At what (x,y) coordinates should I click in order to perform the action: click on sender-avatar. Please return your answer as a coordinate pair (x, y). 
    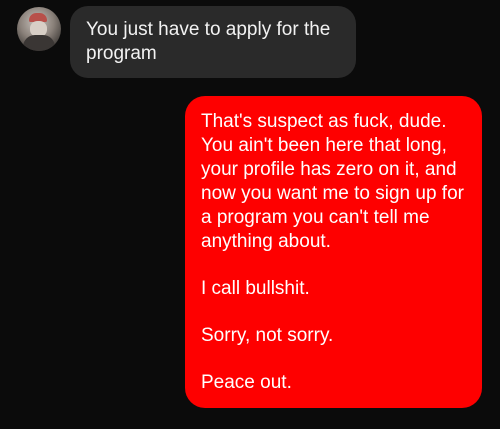
    Looking at the image, I should click on (39, 29).